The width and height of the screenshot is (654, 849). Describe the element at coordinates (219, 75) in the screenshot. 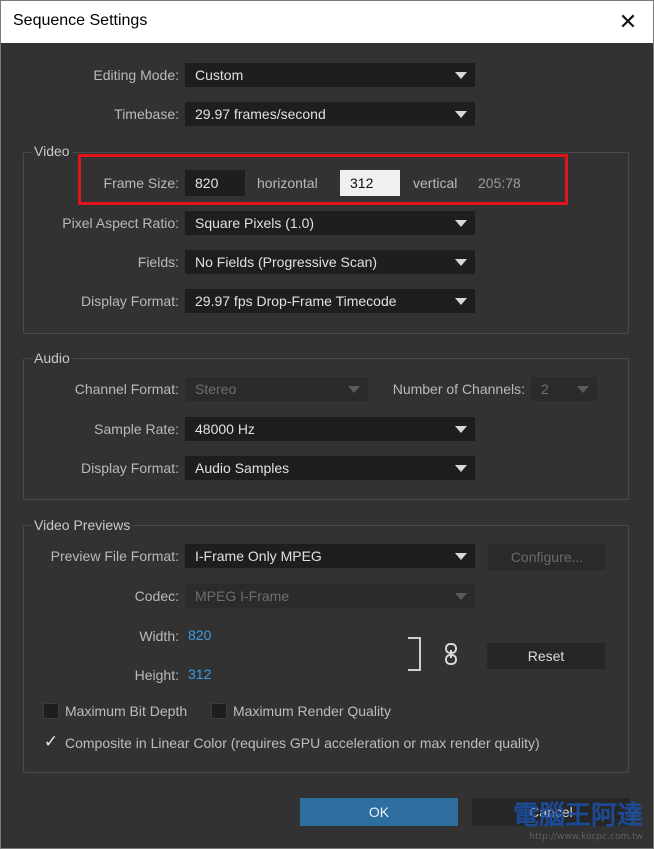

I see `editing-mode-value: Custom` at that location.